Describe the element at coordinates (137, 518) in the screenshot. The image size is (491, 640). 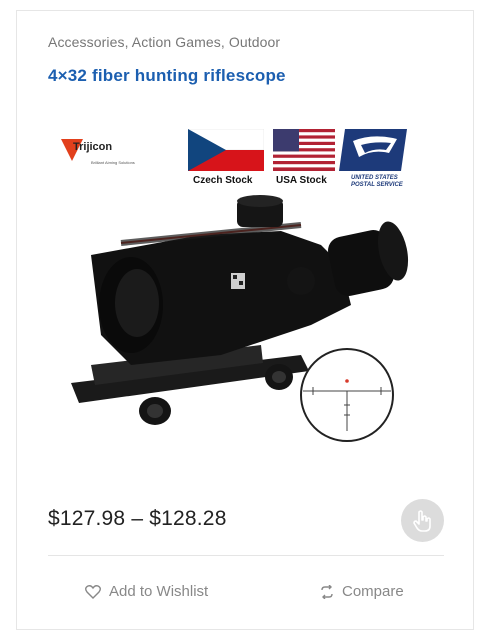
I see `product-price: $127.98 – $128.28` at that location.